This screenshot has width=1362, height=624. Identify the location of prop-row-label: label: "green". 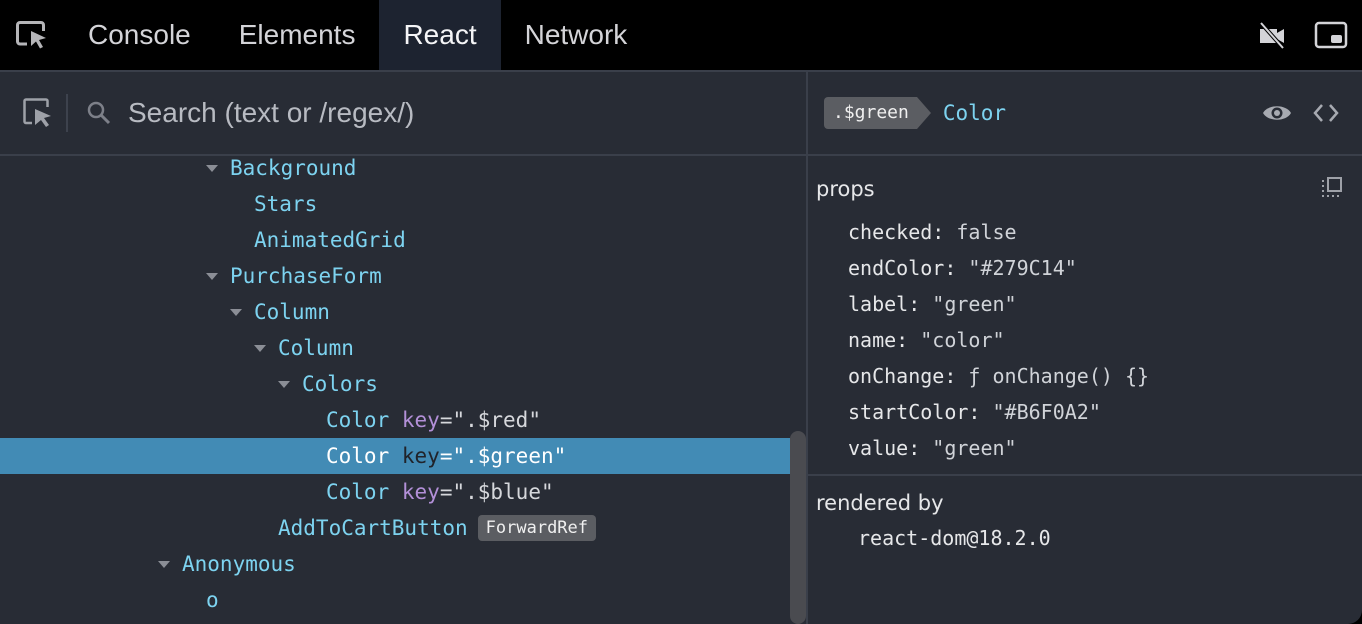
(932, 304).